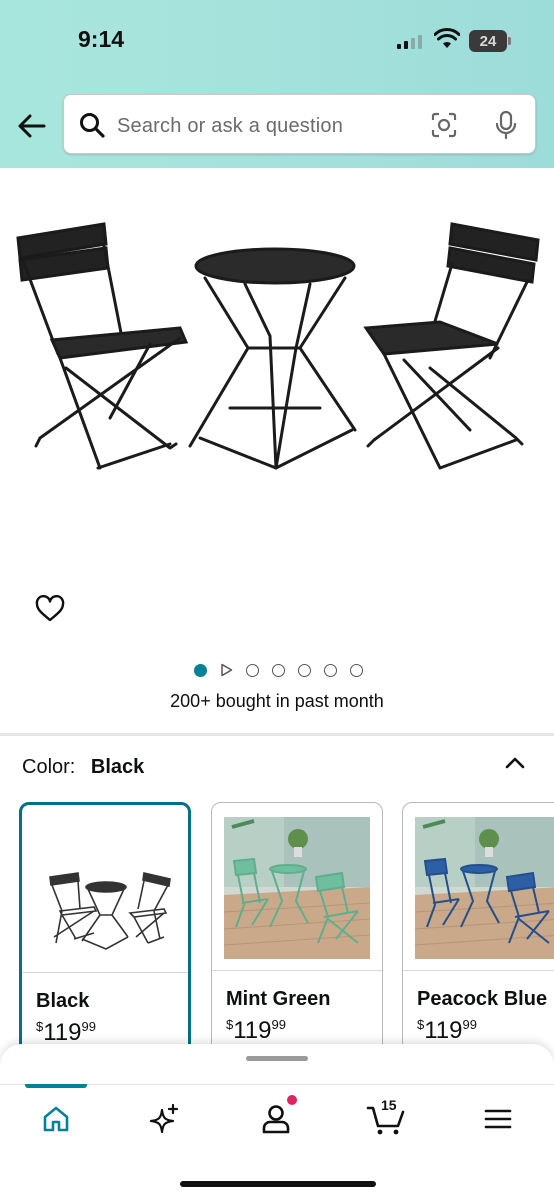 The height and width of the screenshot is (1200, 554). I want to click on swatch-name: Mint Green, so click(278, 999).